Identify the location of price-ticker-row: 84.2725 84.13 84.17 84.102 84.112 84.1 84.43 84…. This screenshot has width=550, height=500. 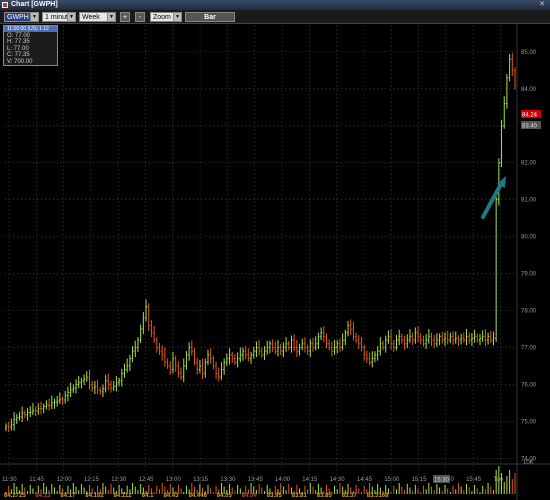
(196, 496).